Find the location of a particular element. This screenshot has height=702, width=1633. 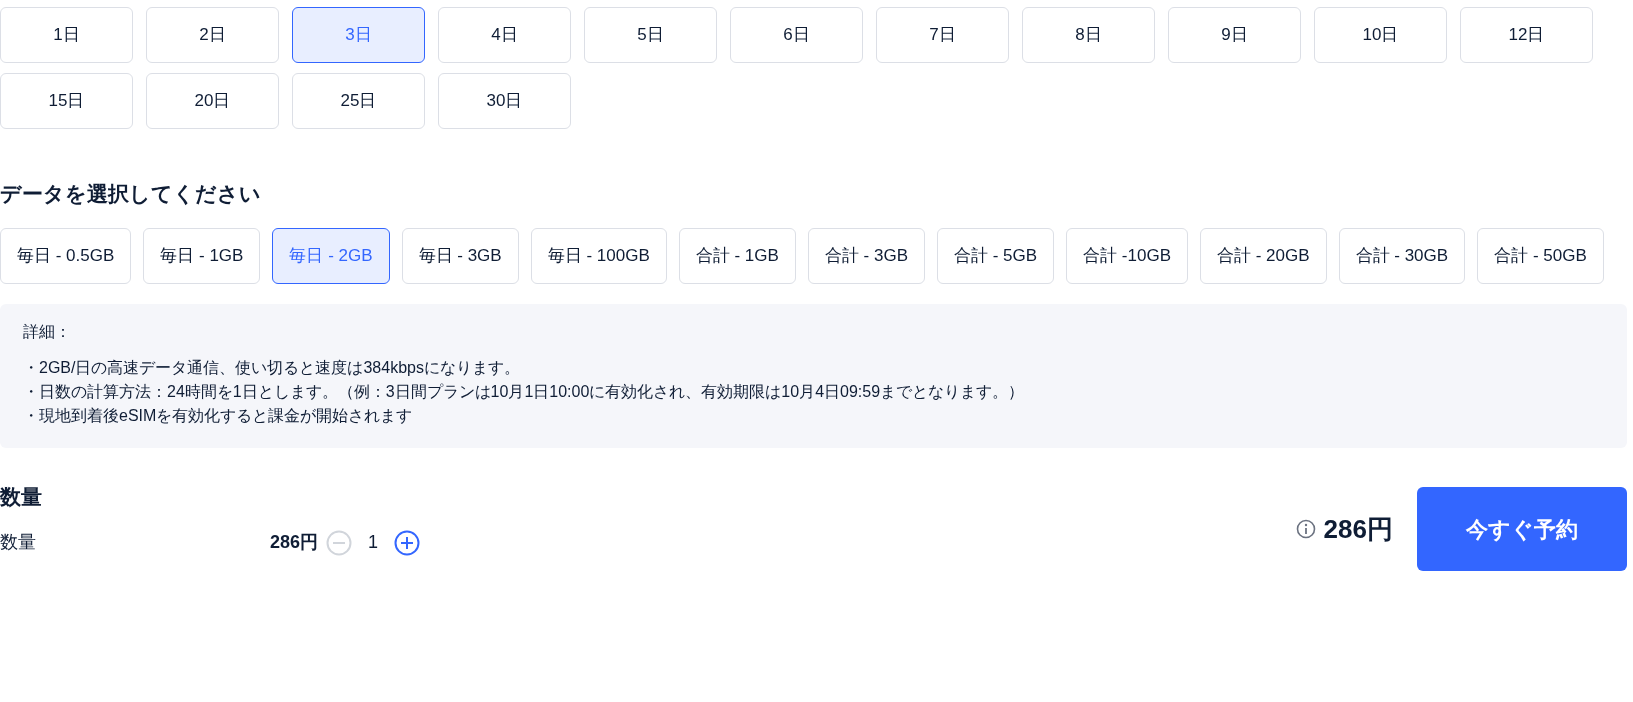

data-option: 毎日 - 0.5GB is located at coordinates (66, 256).